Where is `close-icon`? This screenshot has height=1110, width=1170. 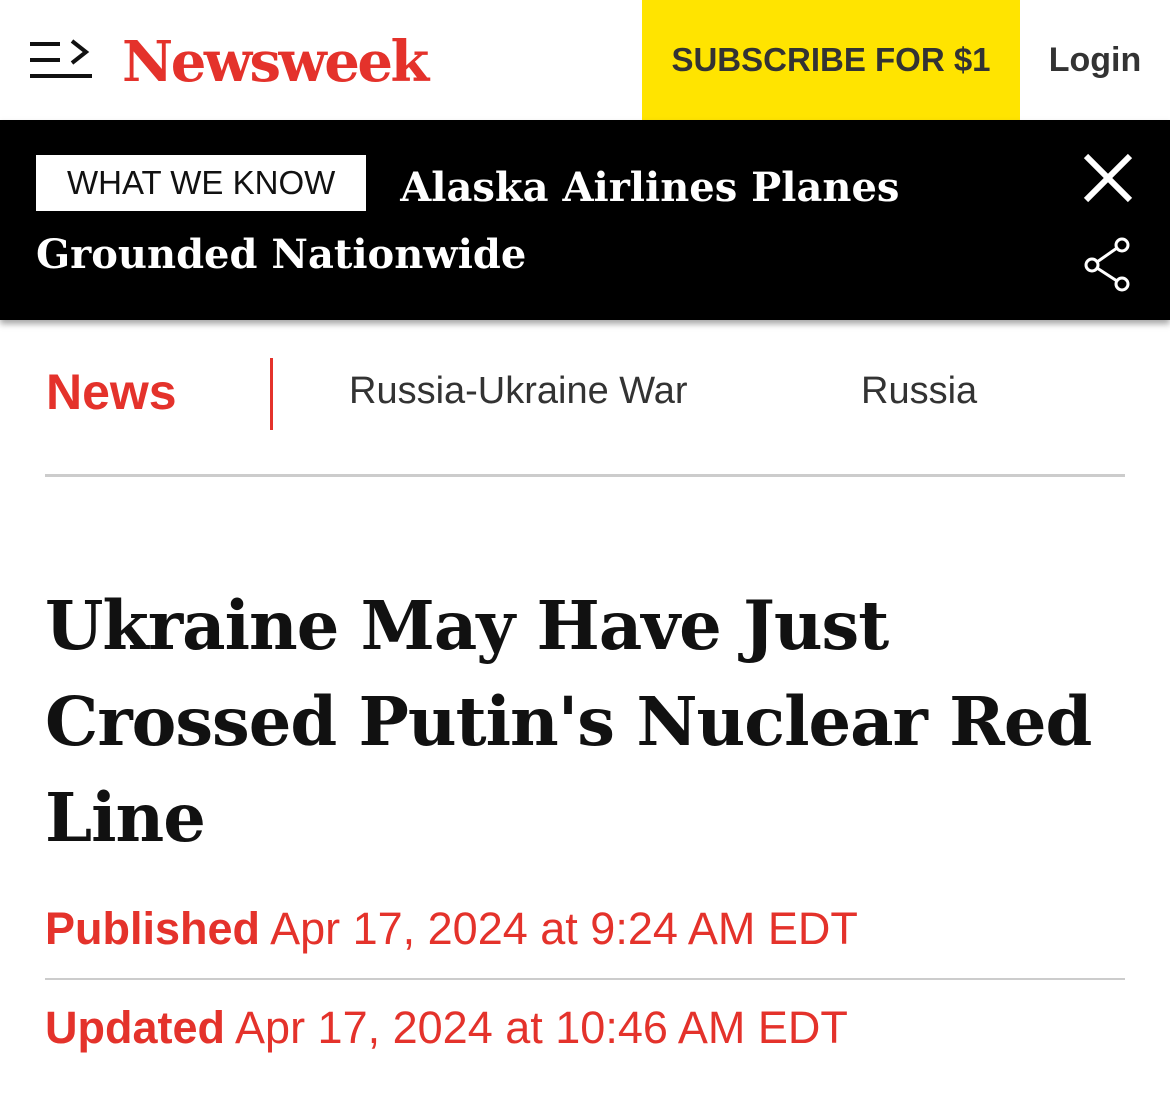
close-icon is located at coordinates (1108, 178).